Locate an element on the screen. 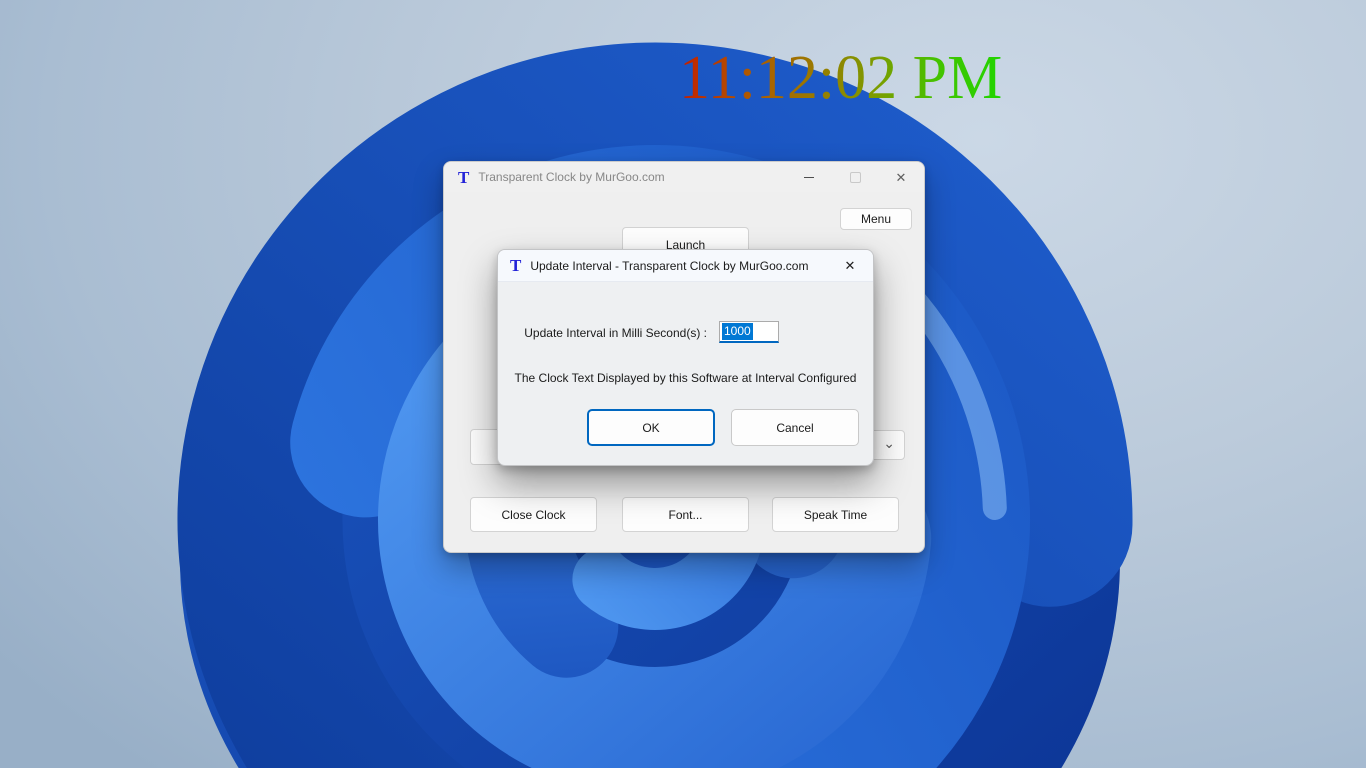  main-window-title: Transparent Clock by MurGoo.com is located at coordinates (571, 177).